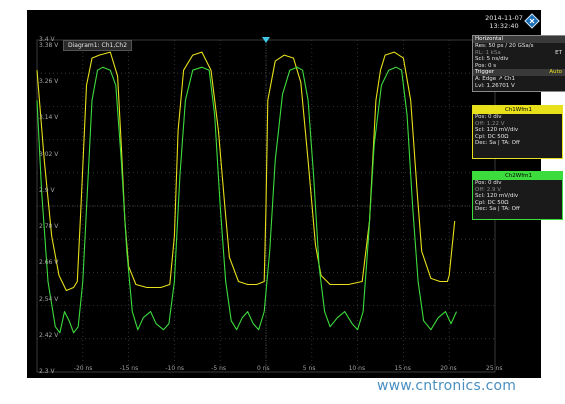 The image size is (565, 404). I want to click on y-tick-label: 2.9 V, so click(47, 190).